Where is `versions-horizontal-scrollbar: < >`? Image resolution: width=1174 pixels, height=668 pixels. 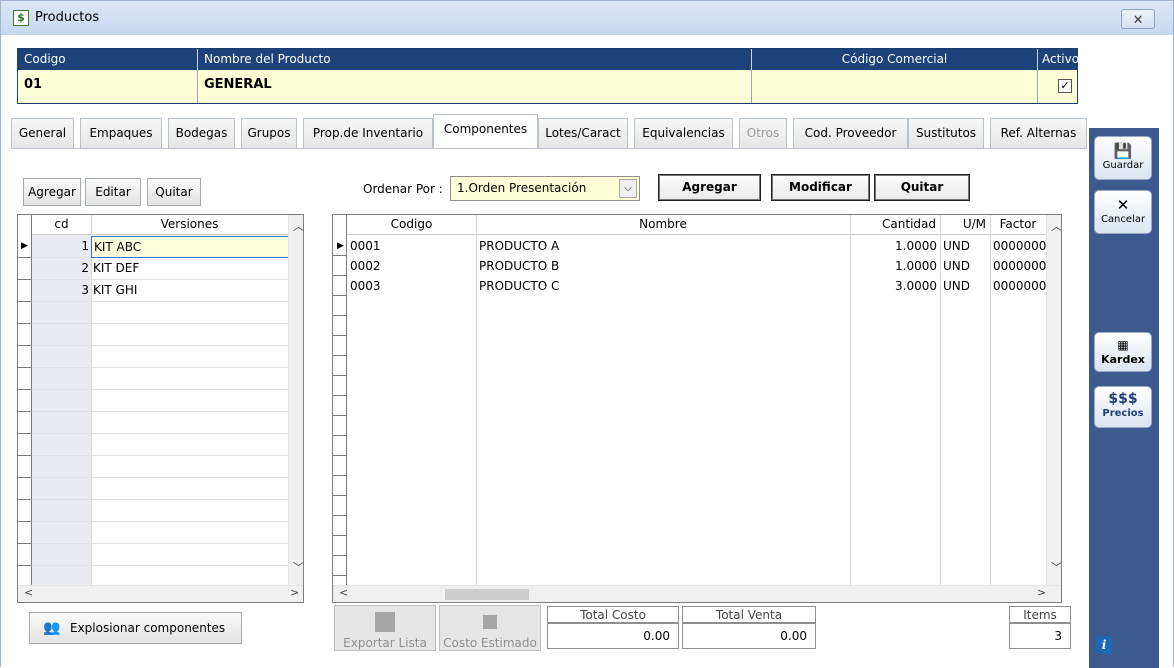
versions-horizontal-scrollbar: < > is located at coordinates (160, 593).